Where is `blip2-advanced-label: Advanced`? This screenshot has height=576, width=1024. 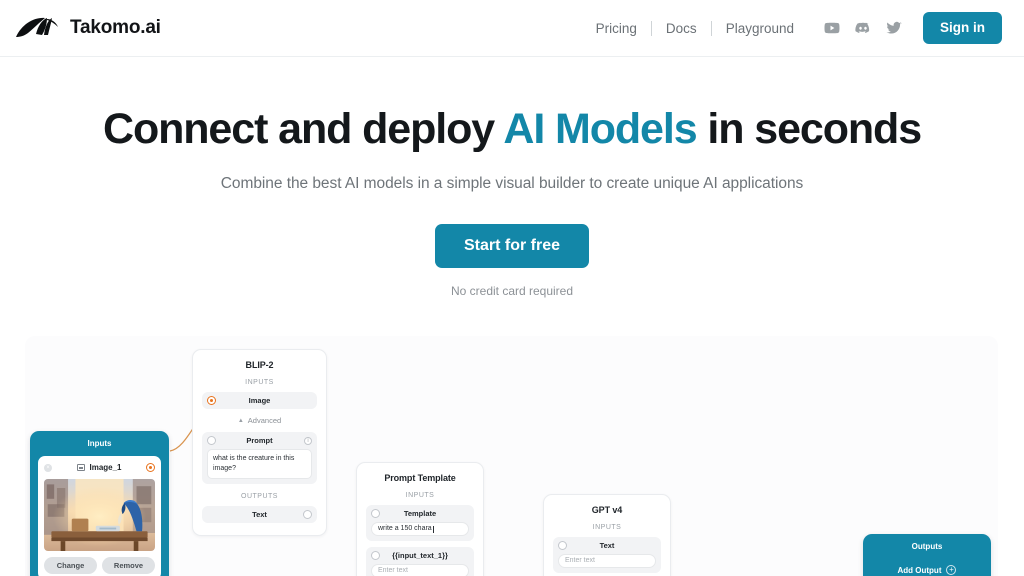
blip2-advanced-label: Advanced is located at coordinates (264, 420).